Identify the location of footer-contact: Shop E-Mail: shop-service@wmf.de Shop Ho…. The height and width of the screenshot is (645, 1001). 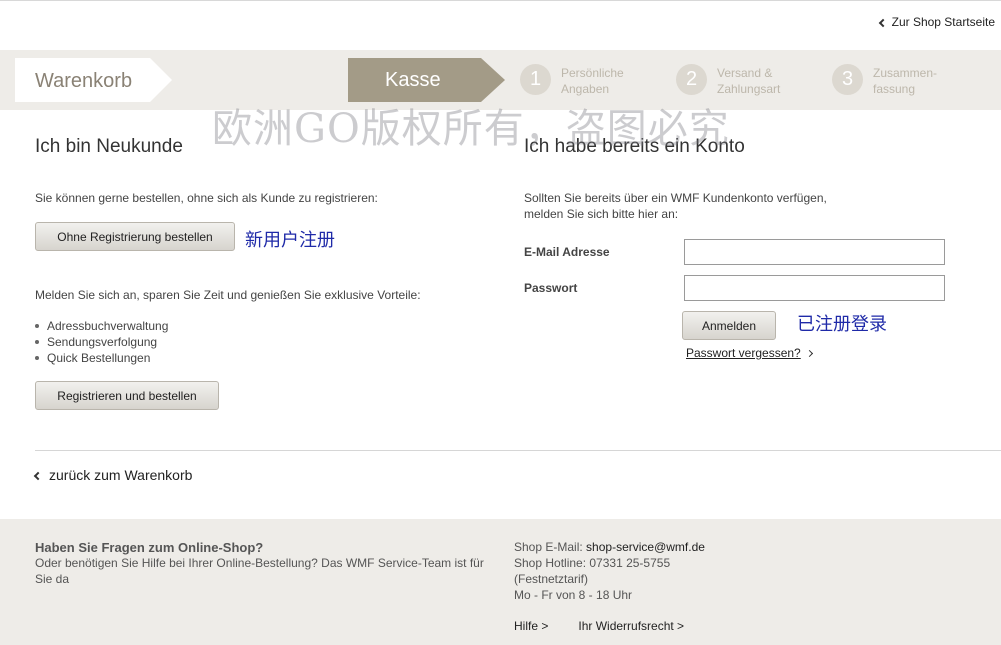
(609, 571).